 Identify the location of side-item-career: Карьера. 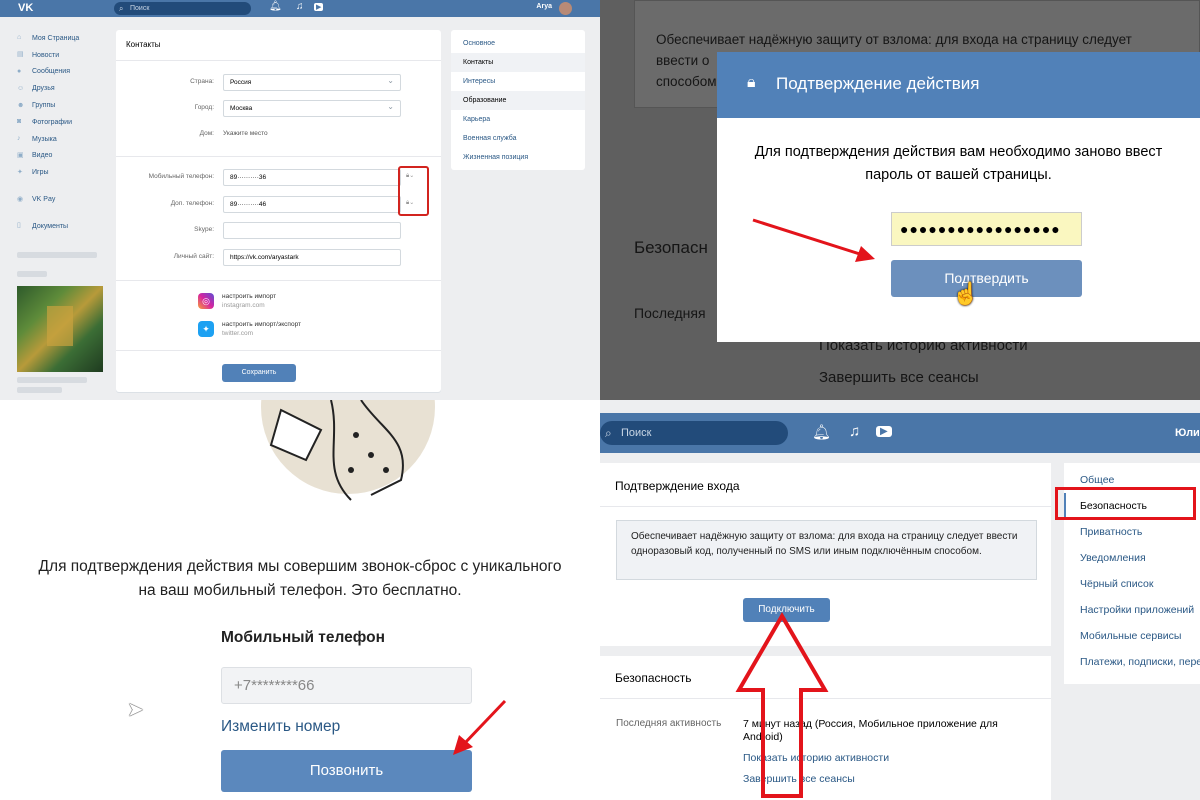
(518, 119).